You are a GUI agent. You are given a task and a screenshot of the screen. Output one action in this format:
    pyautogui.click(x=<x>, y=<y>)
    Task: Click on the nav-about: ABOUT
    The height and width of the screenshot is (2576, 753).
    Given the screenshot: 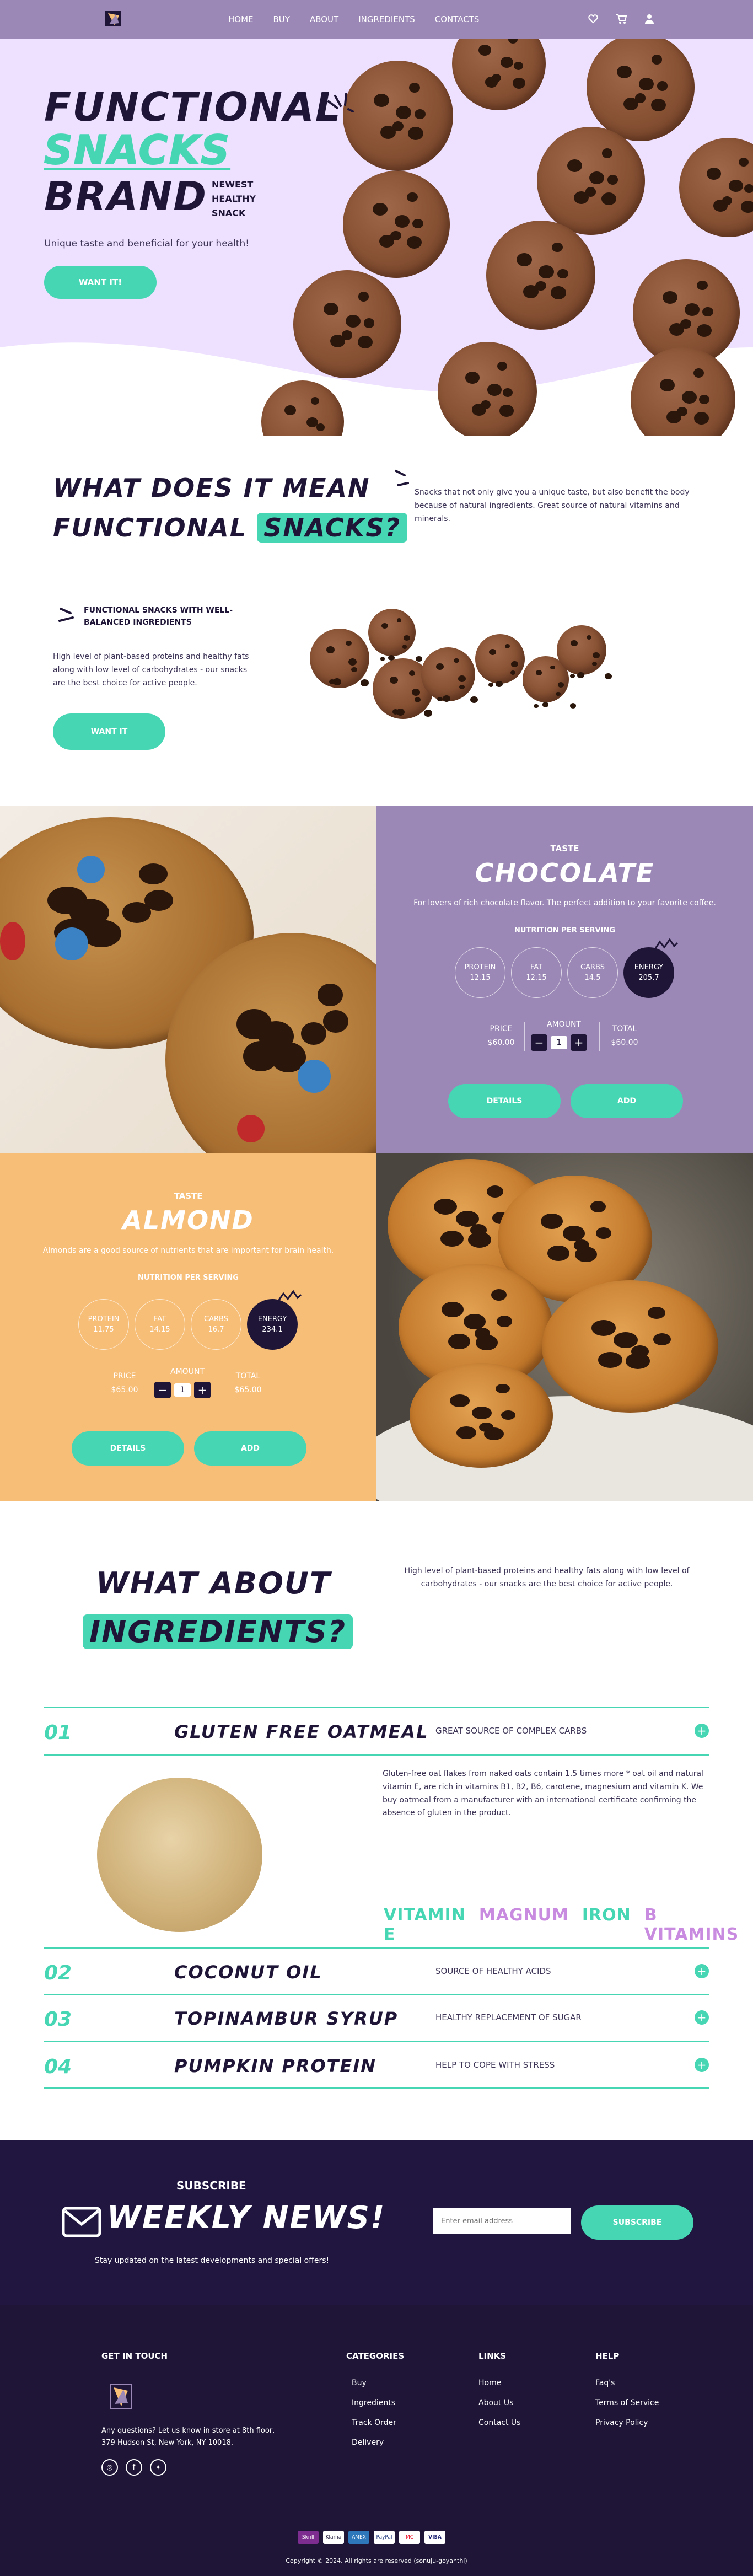 What is the action you would take?
    pyautogui.click(x=324, y=19)
    